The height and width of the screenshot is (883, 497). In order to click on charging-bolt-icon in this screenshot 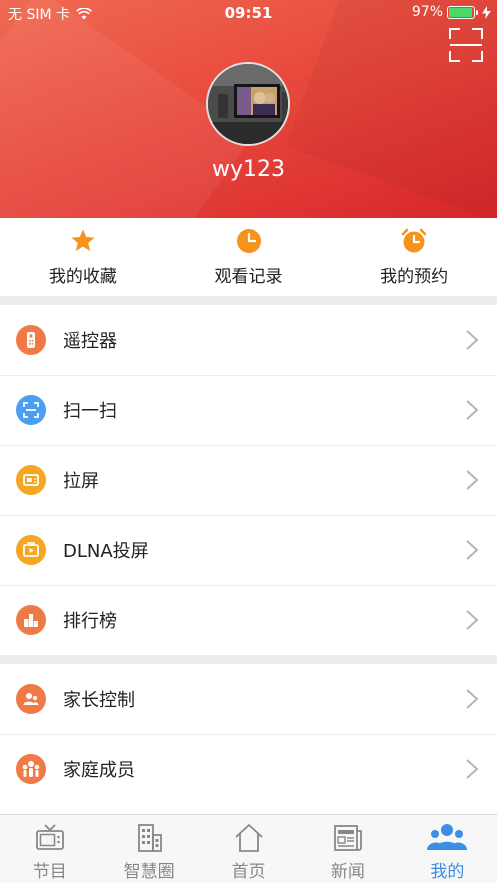, I will do `click(486, 12)`.